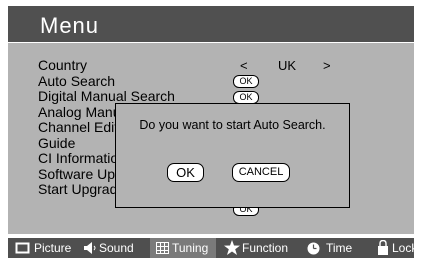 The image size is (422, 258). I want to click on auto-search-ok-button: OK, so click(246, 81).